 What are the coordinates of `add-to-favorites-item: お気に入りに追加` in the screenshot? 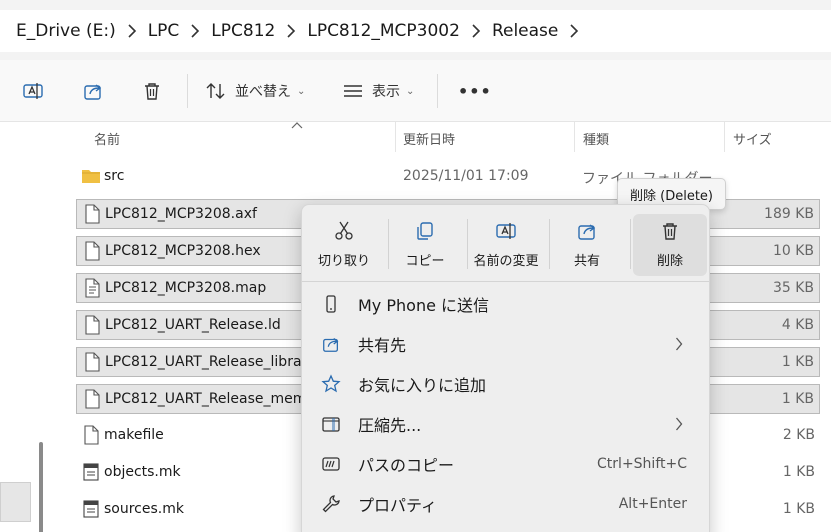 It's located at (505, 384).